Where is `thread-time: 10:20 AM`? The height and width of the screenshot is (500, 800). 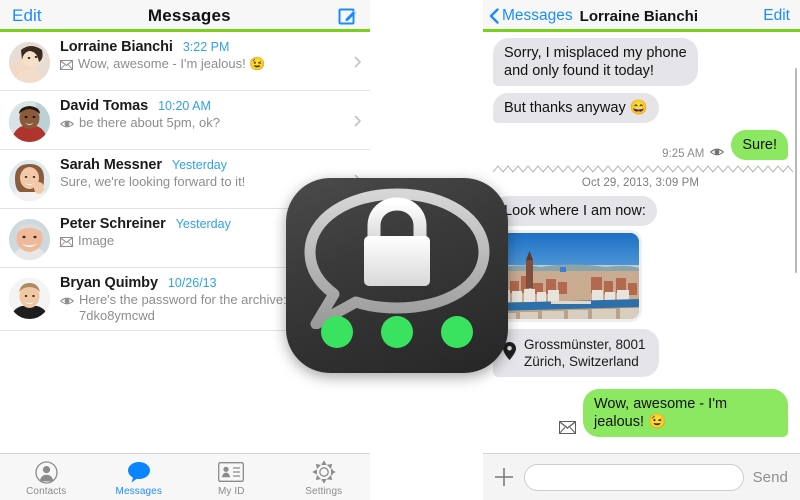 thread-time: 10:20 AM is located at coordinates (184, 106).